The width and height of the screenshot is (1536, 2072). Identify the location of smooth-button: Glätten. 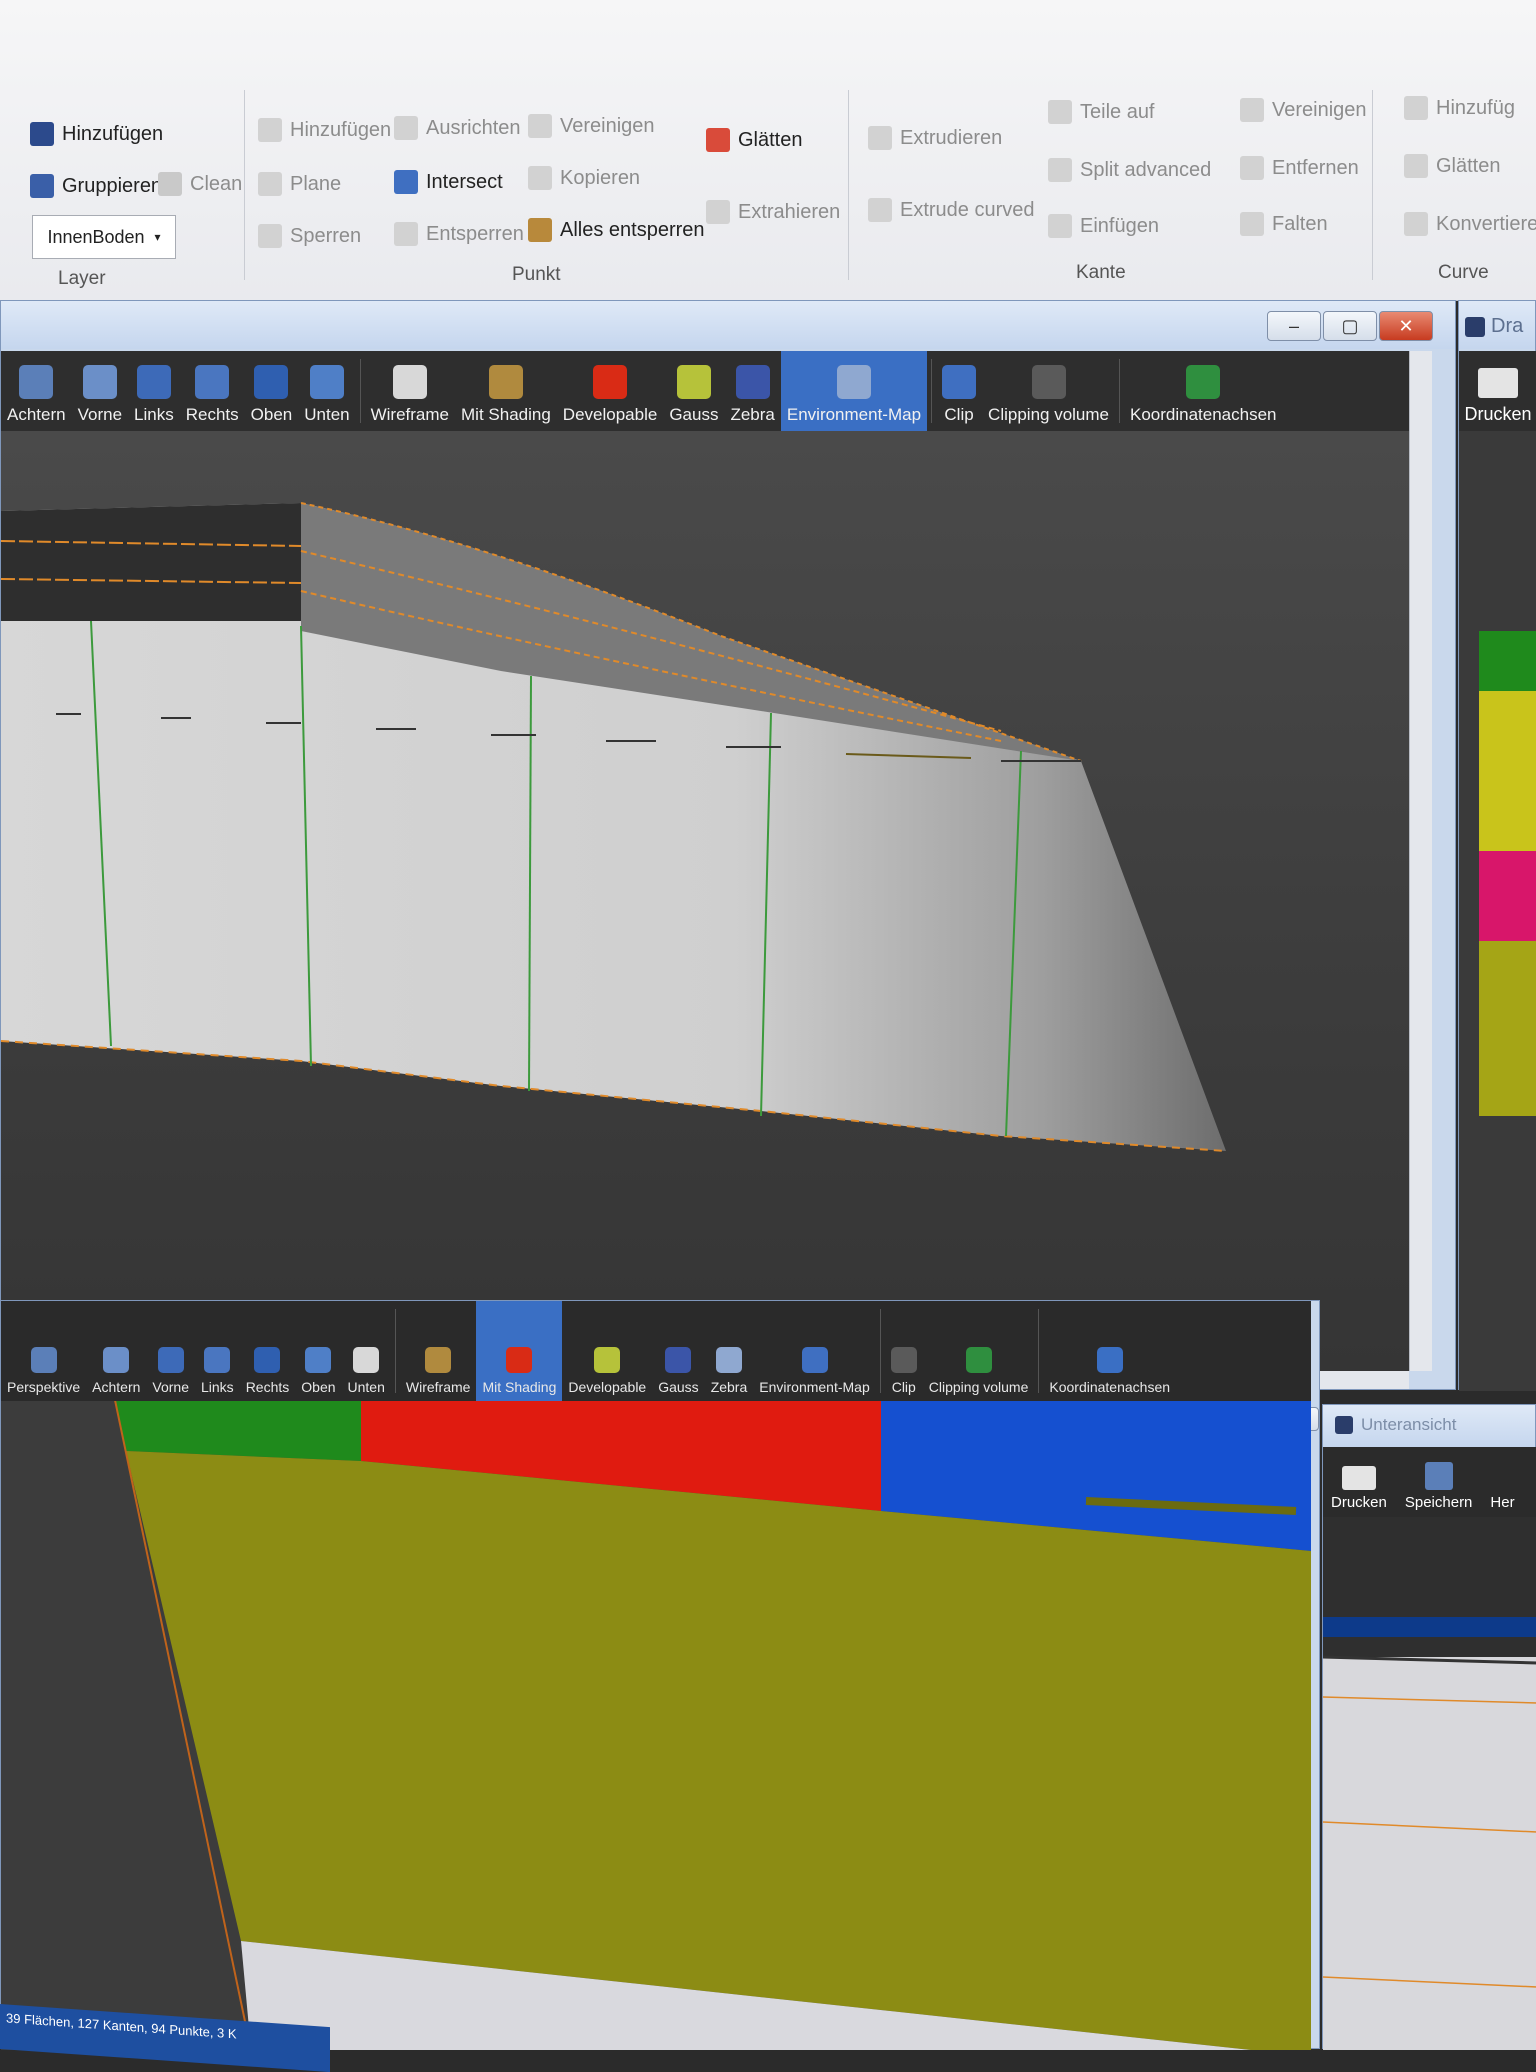
(754, 140).